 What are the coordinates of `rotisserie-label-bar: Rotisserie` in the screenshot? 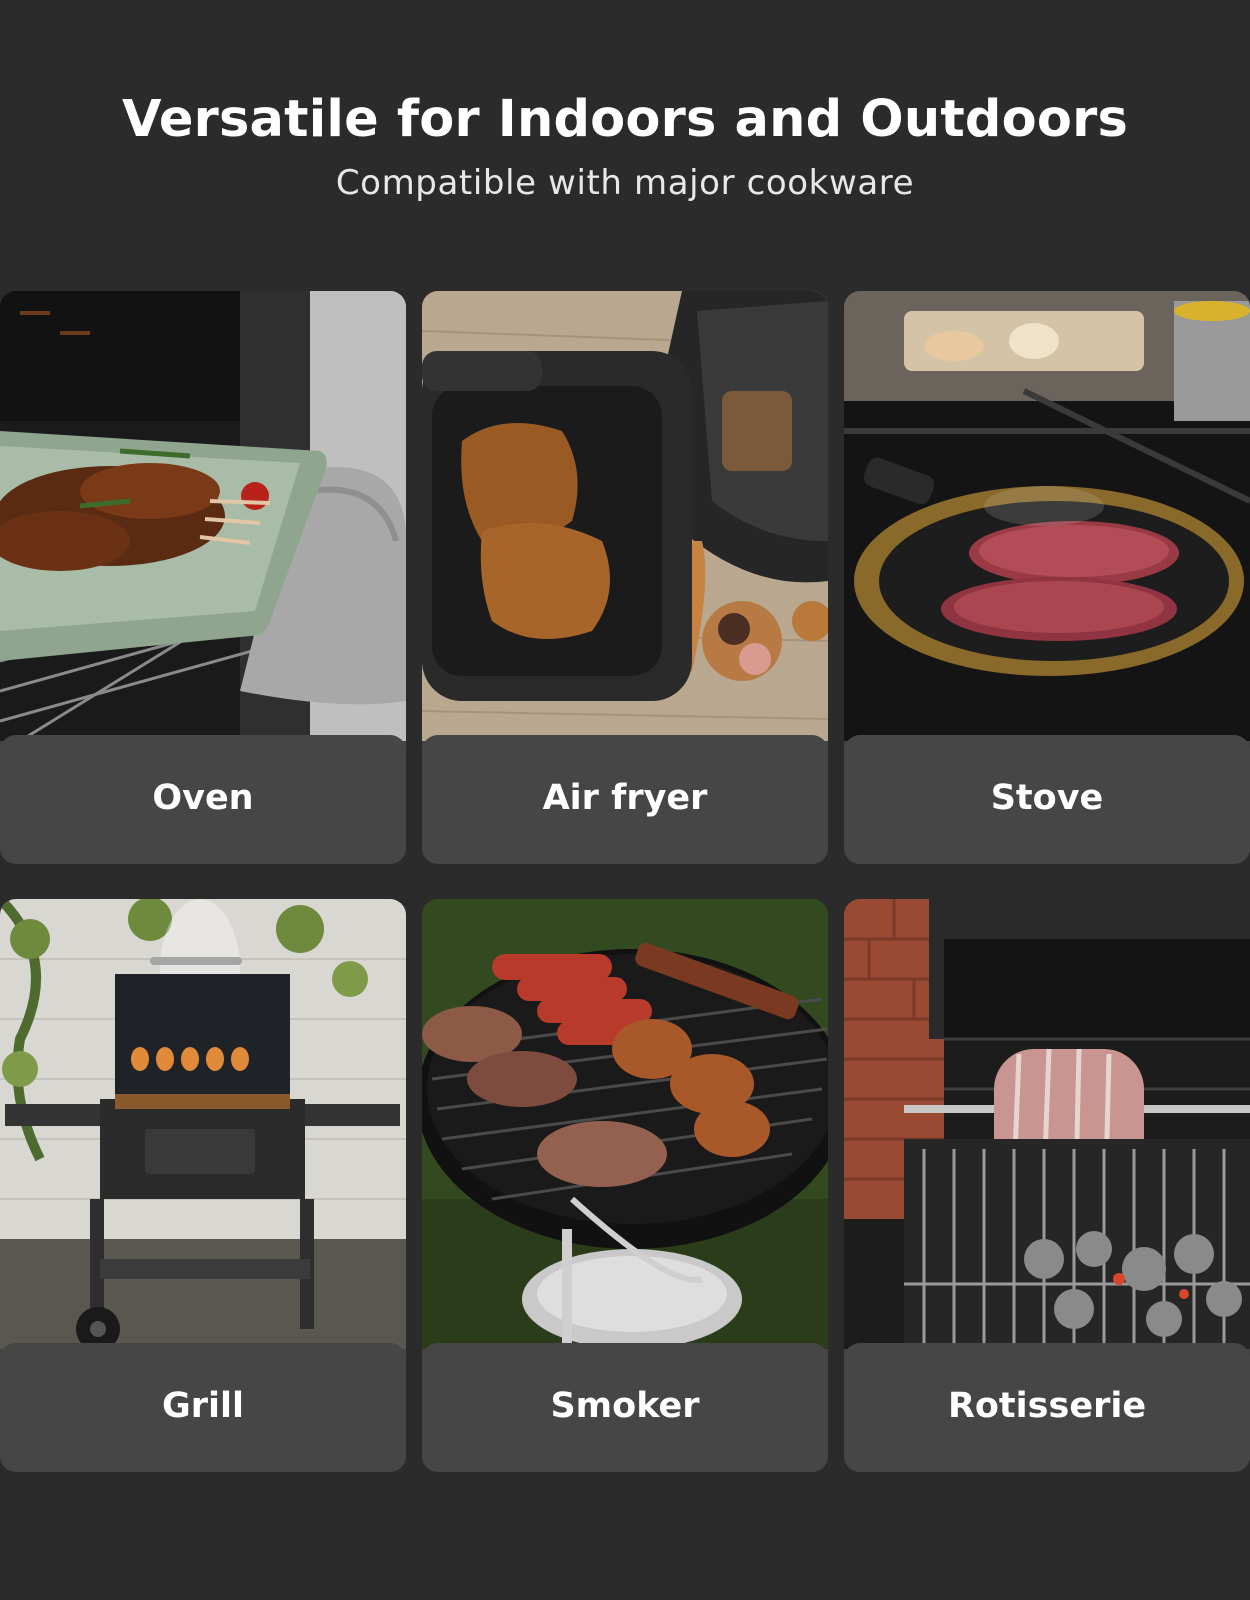 It's located at (1047, 1407).